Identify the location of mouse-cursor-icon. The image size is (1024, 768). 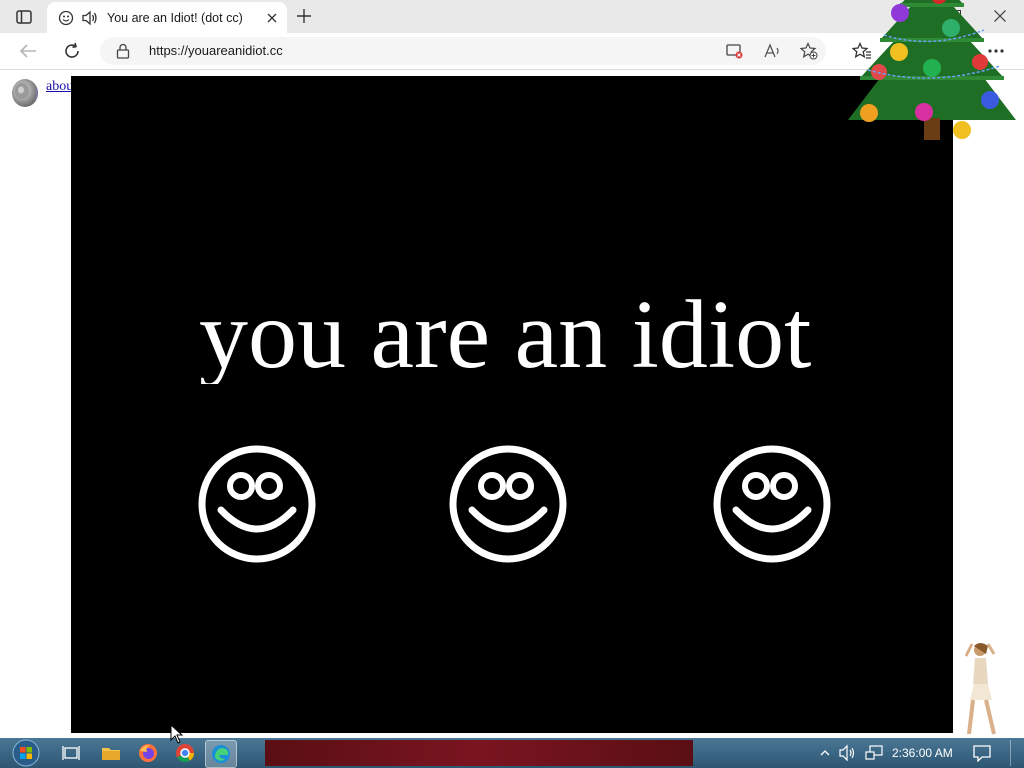
(177, 733).